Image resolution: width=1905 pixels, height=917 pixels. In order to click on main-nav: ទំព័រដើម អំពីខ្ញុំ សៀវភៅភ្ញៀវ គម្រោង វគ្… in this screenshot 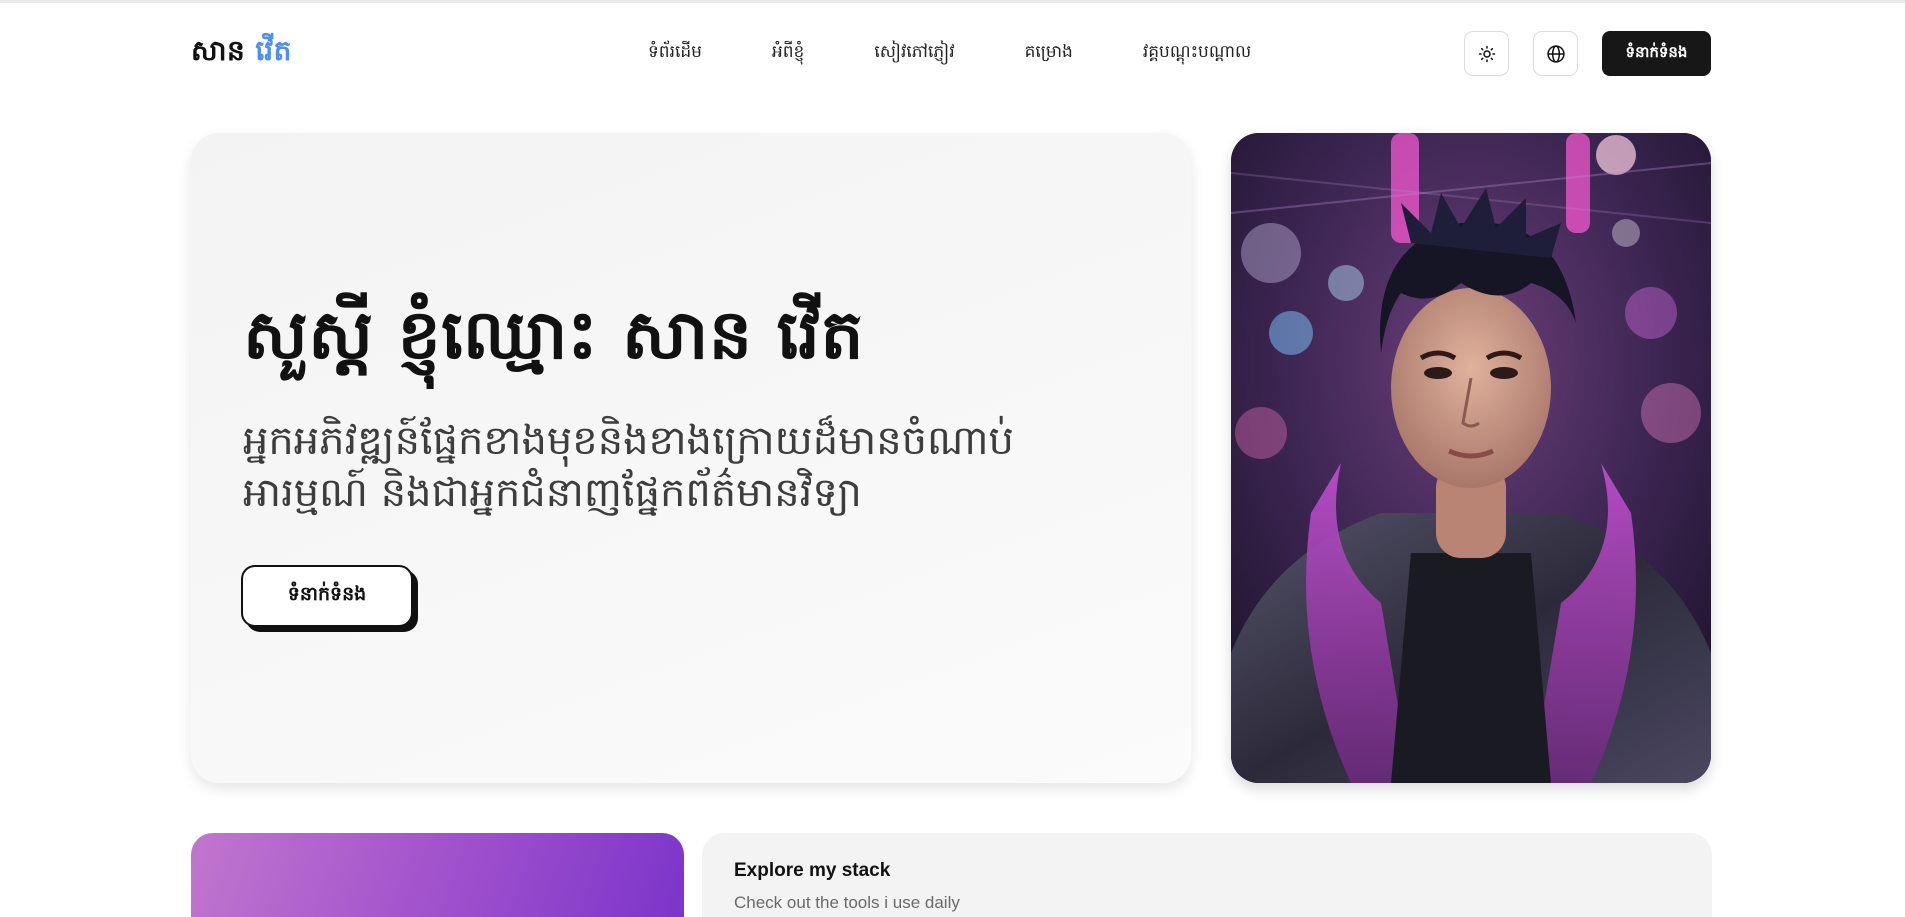, I will do `click(949, 53)`.